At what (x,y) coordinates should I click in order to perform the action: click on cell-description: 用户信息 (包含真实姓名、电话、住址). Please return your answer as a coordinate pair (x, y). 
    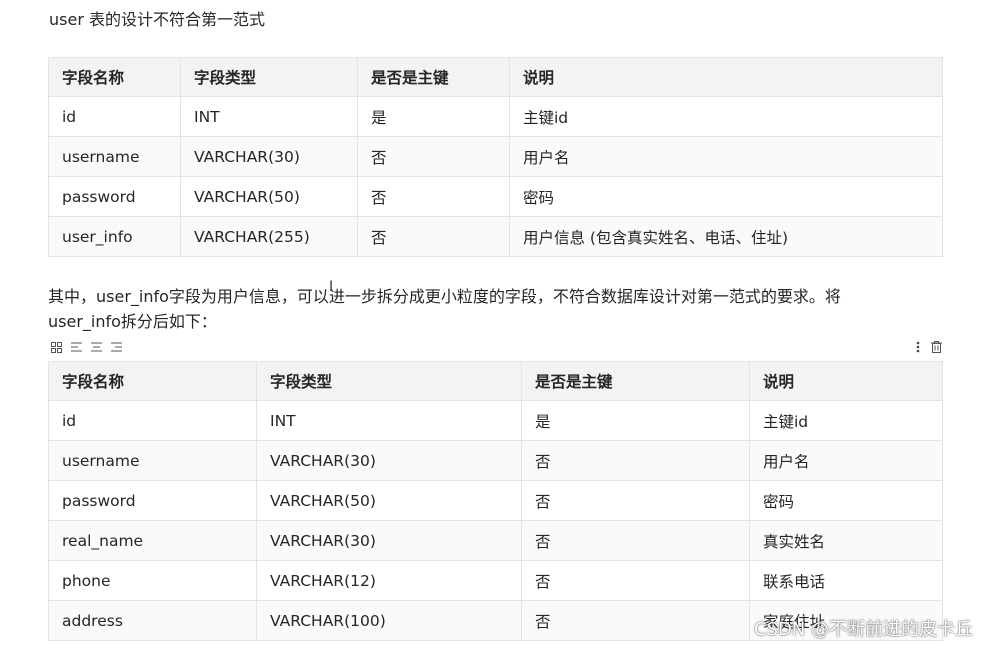
    Looking at the image, I should click on (726, 236).